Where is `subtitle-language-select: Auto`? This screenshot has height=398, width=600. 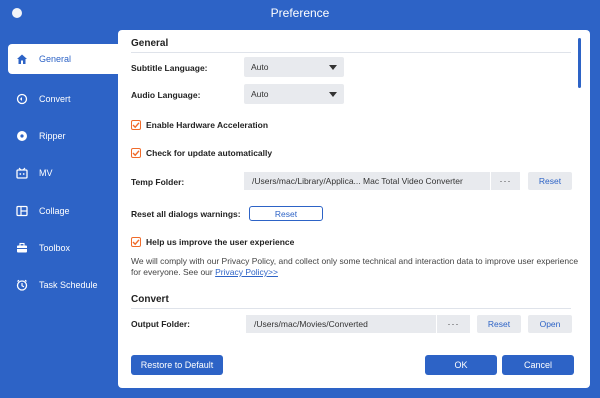
subtitle-language-select: Auto is located at coordinates (294, 67).